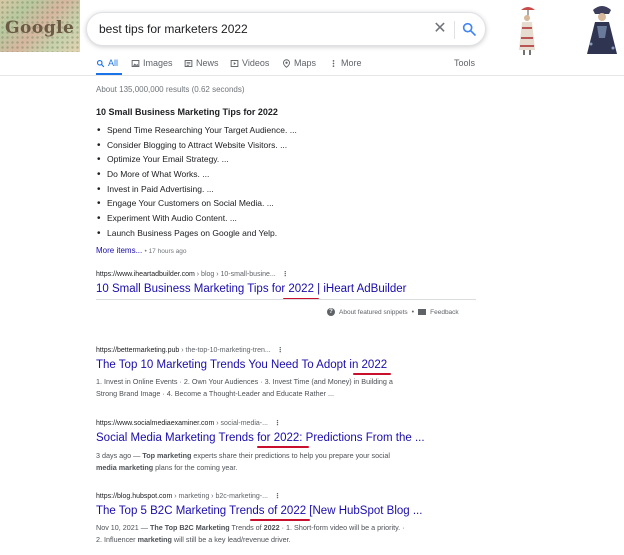 The height and width of the screenshot is (555, 624). I want to click on tab-label: Videos, so click(256, 63).